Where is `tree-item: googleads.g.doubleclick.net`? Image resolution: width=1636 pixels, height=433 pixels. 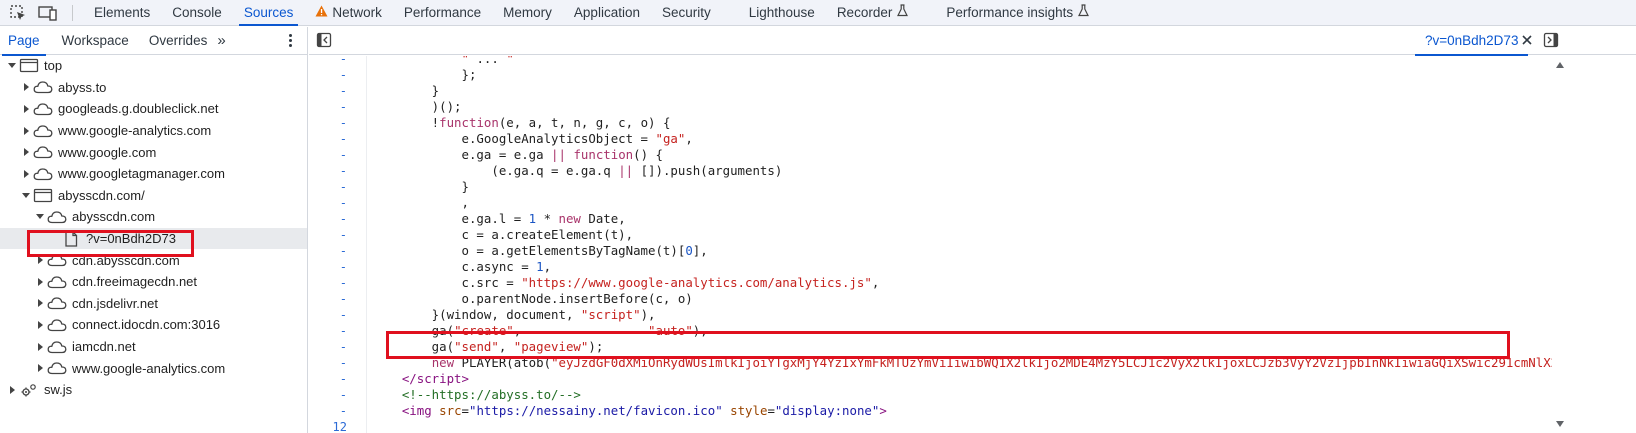
tree-item: googleads.g.doubleclick.net is located at coordinates (153, 109).